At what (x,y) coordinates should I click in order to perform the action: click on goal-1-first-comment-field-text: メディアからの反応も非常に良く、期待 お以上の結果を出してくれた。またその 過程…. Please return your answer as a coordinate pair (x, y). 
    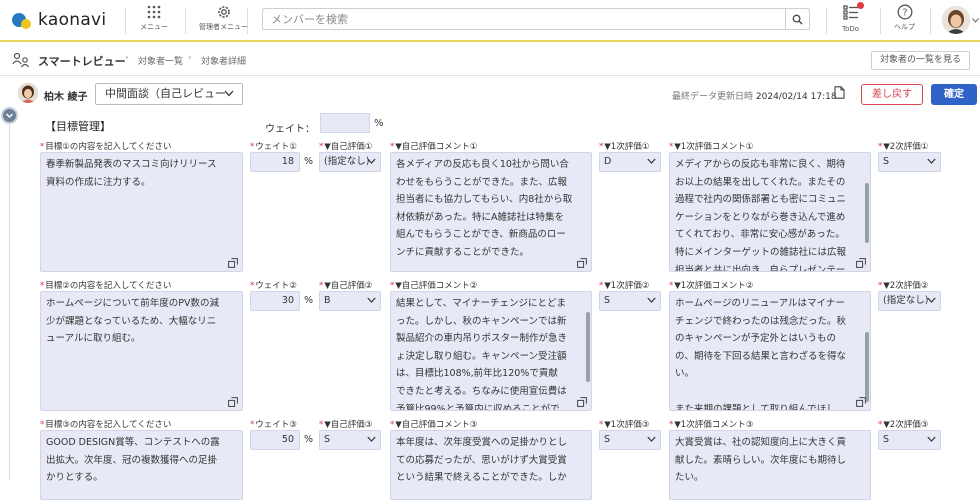
    Looking at the image, I should click on (761, 215).